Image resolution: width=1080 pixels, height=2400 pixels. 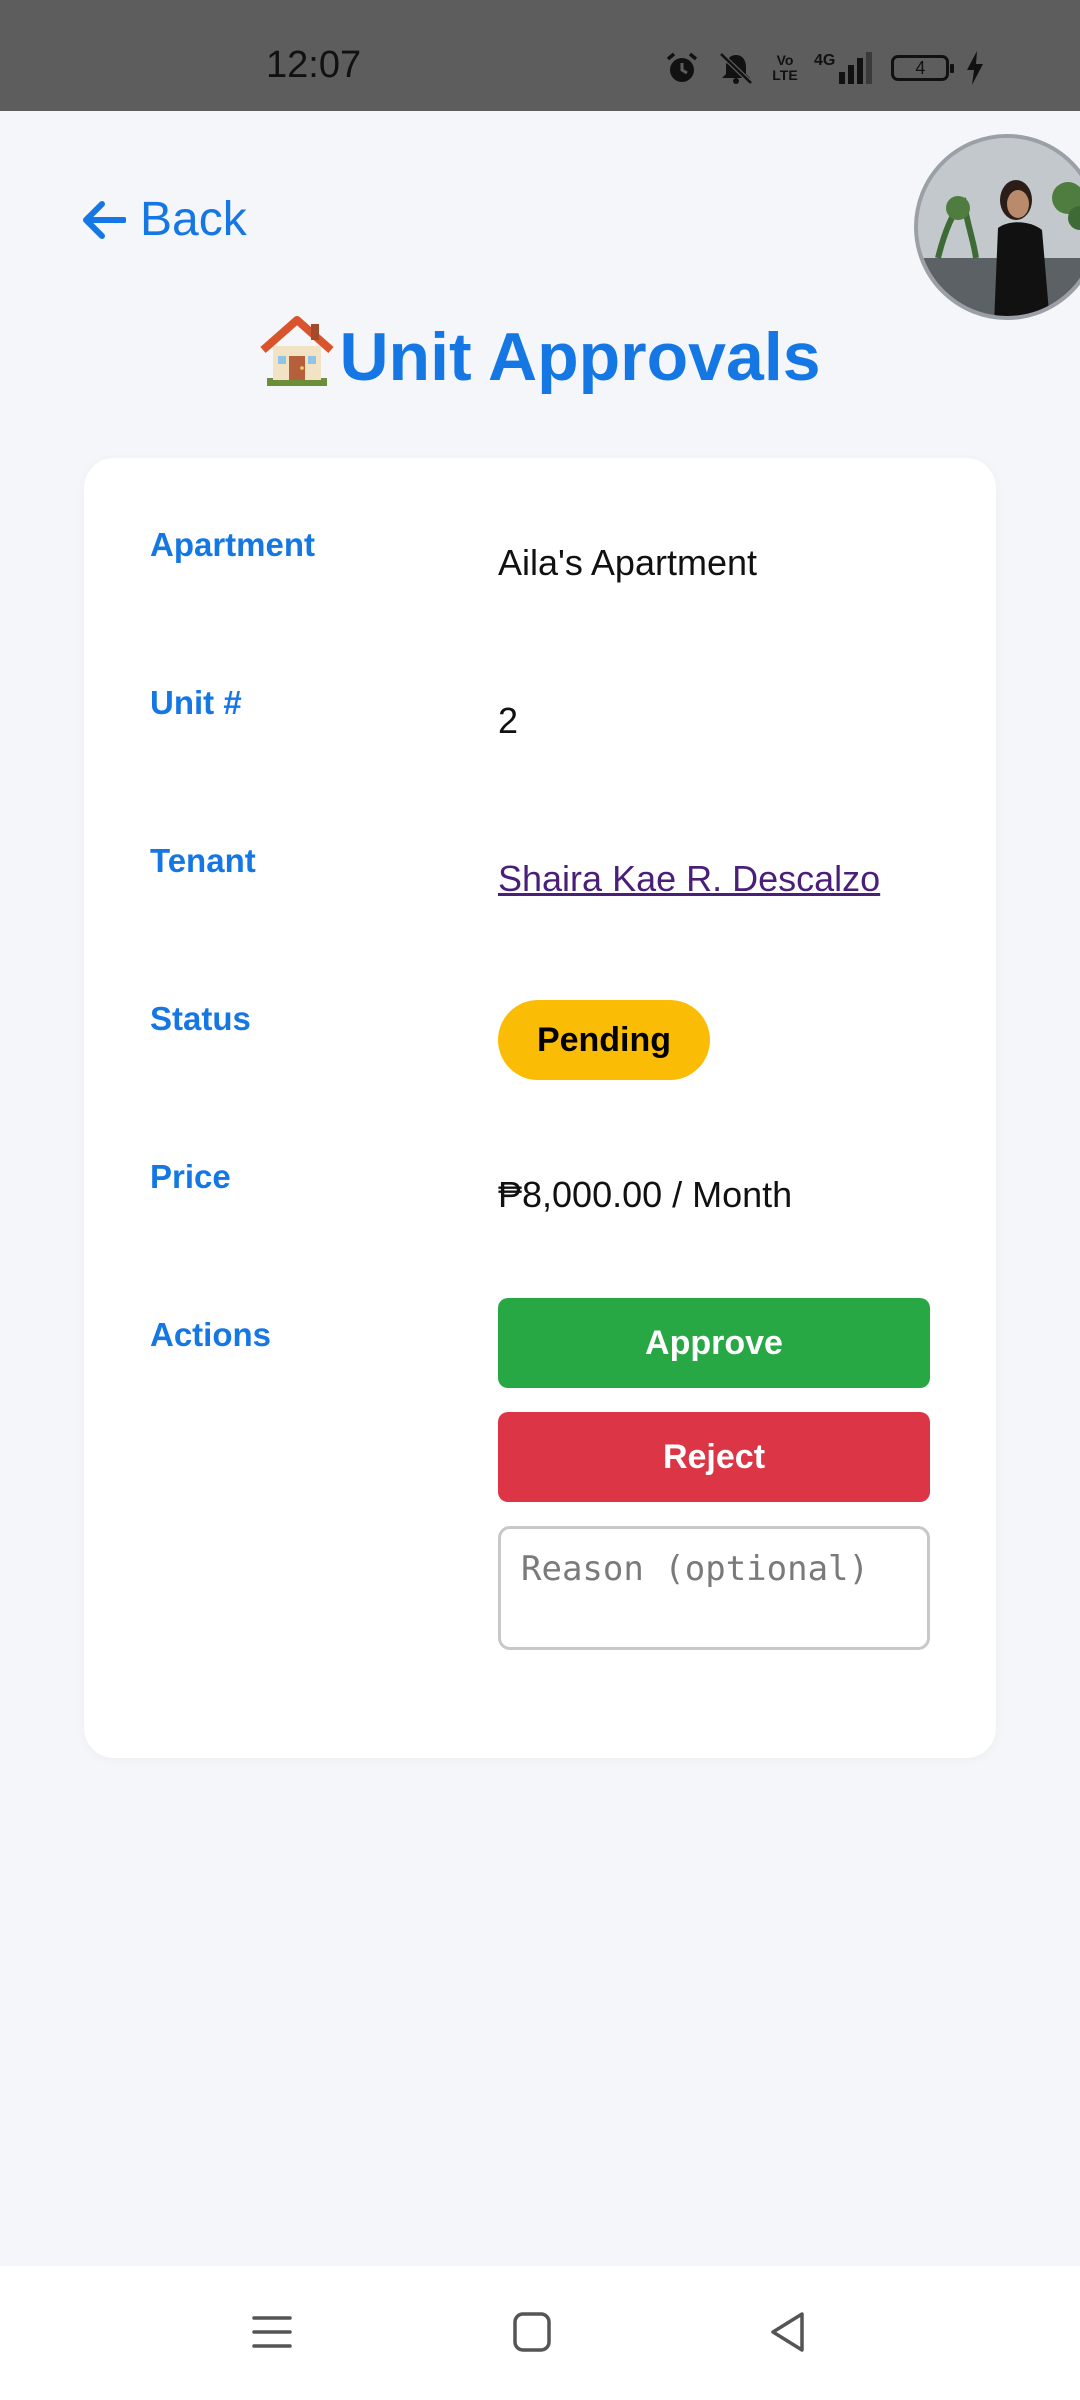 What do you see at coordinates (314, 65) in the screenshot?
I see `status-time: 12:07` at bounding box center [314, 65].